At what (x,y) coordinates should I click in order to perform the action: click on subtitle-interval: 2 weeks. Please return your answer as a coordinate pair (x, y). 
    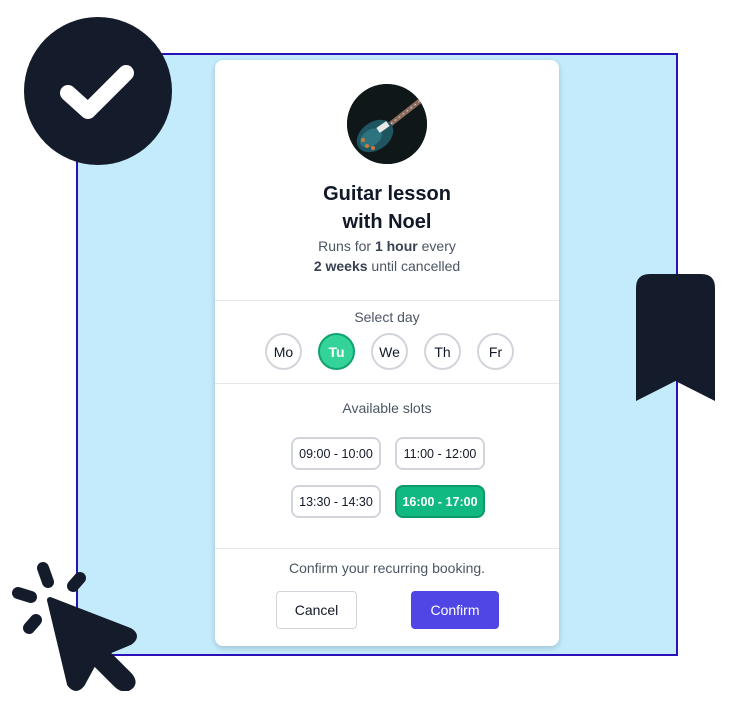
    Looking at the image, I should click on (340, 266).